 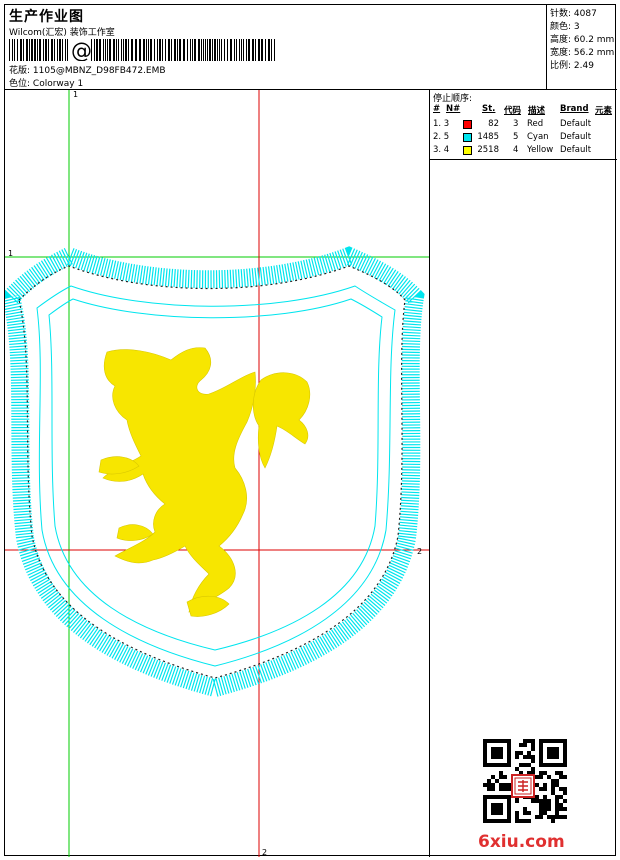 I want to click on marker-right-2: 2, so click(x=419, y=551).